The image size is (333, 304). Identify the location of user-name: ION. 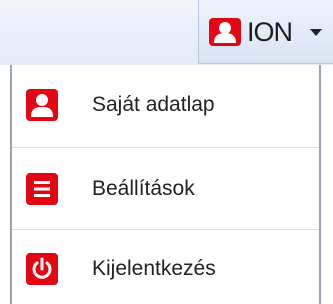
(270, 32).